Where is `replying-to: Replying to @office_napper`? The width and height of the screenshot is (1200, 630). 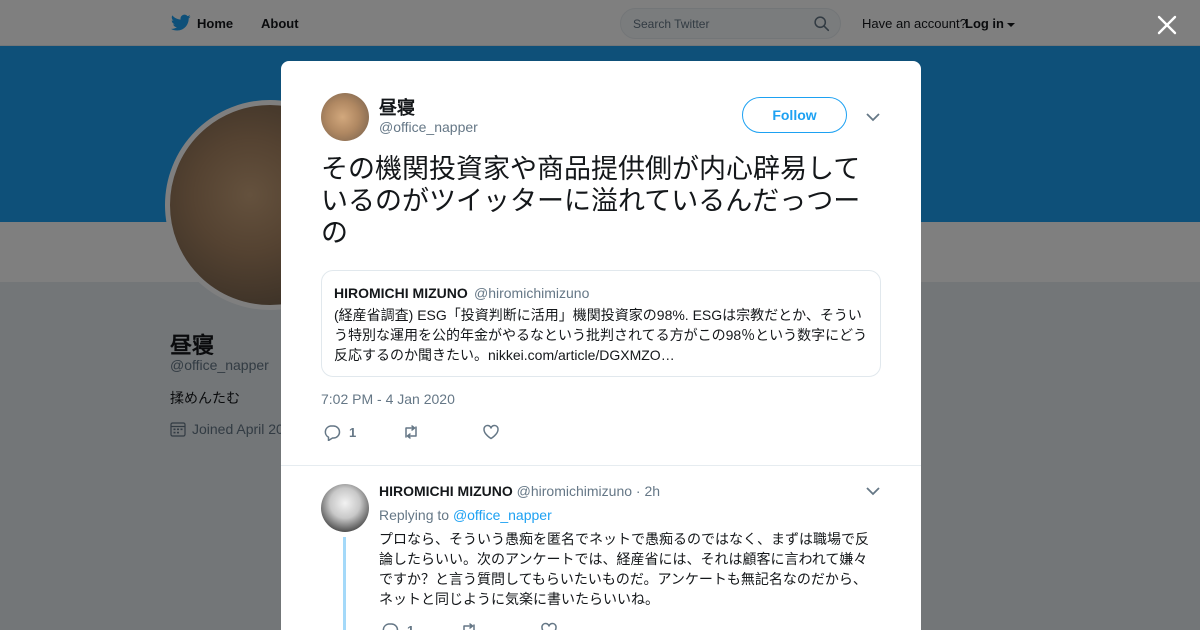 replying-to: Replying to @office_napper is located at coordinates (465, 515).